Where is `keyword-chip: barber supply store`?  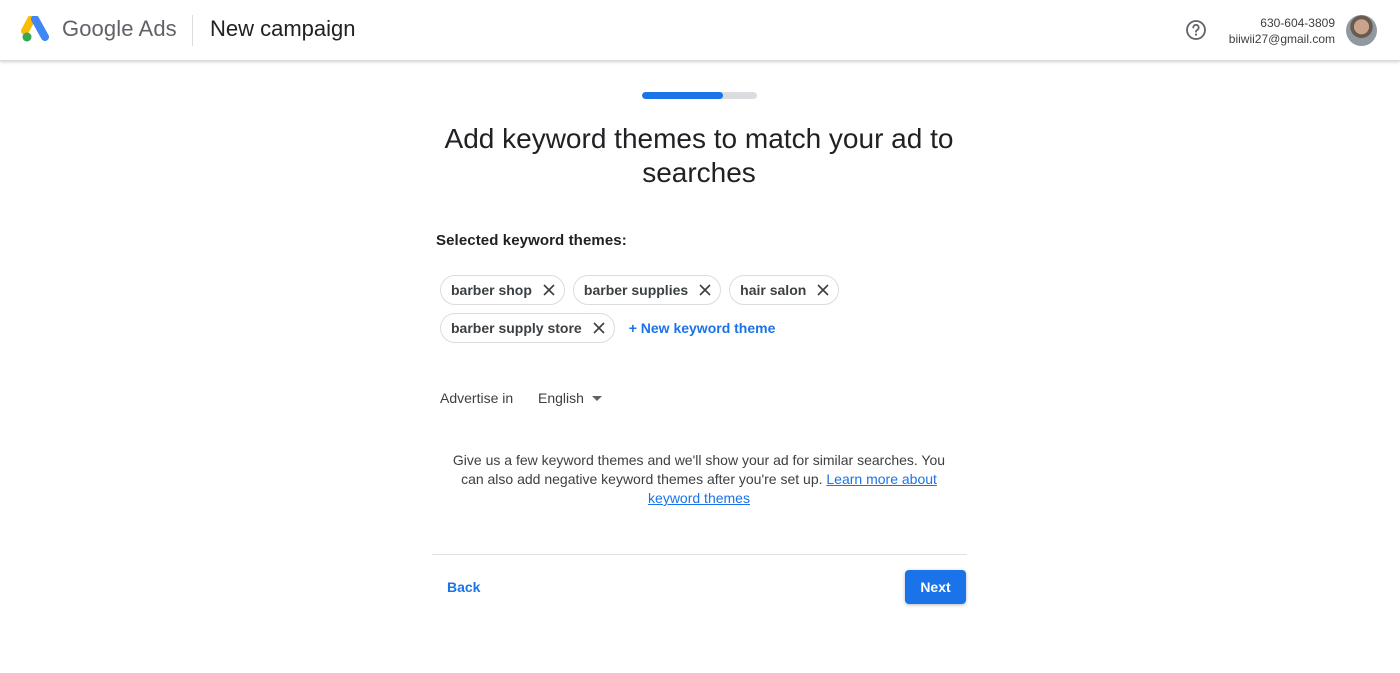 keyword-chip: barber supply store is located at coordinates (527, 328).